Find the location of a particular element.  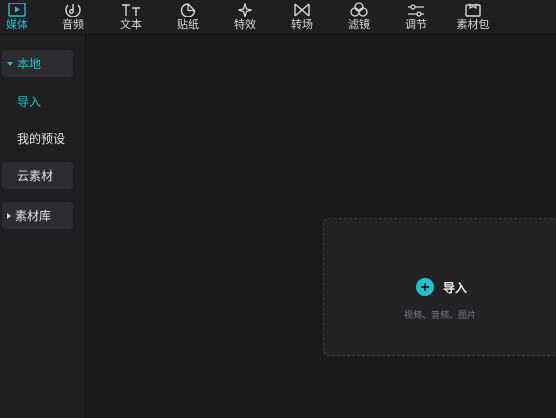

material-pack-icon is located at coordinates (473, 8).